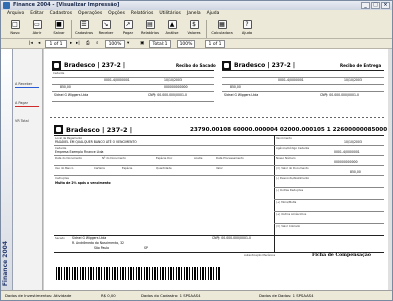  What do you see at coordinates (160, 44) in the screenshot?
I see `total-field: Total:1` at bounding box center [160, 44].